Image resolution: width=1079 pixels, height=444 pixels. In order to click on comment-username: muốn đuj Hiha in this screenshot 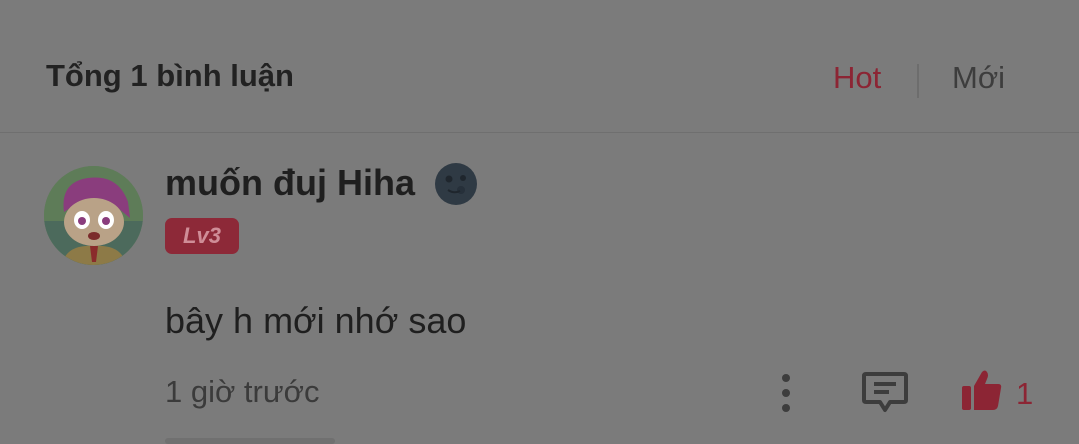, I will do `click(290, 183)`.